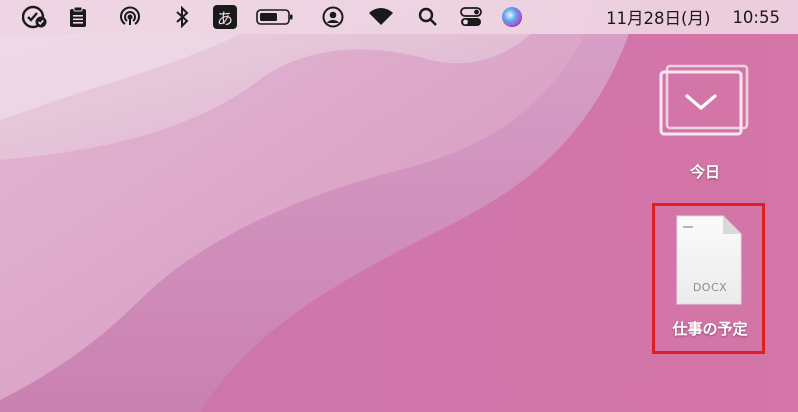 This screenshot has height=412, width=798. What do you see at coordinates (710, 329) in the screenshot?
I see `file-label: 仕事の予定` at bounding box center [710, 329].